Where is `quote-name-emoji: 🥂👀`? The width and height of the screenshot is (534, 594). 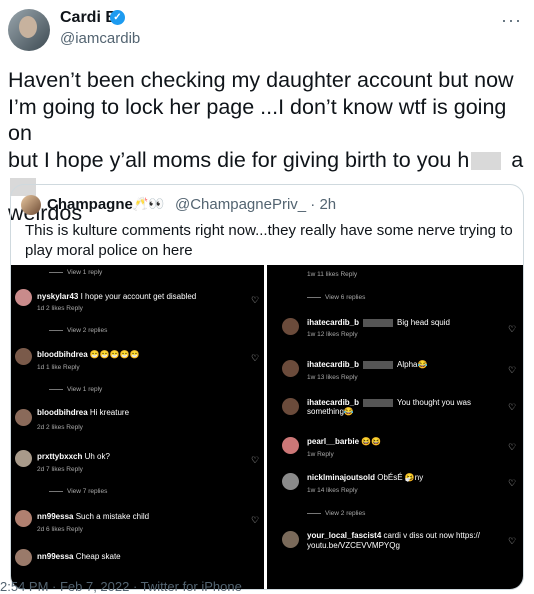 quote-name-emoji: 🥂👀 is located at coordinates (148, 203).